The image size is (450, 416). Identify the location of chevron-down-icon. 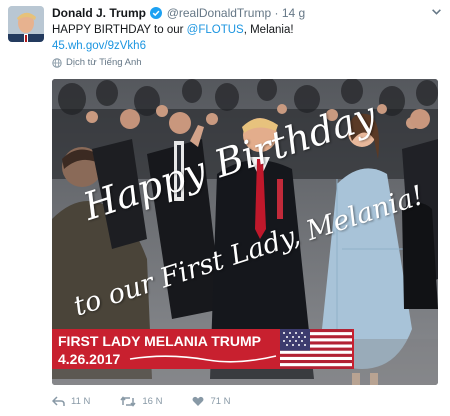
(436, 13).